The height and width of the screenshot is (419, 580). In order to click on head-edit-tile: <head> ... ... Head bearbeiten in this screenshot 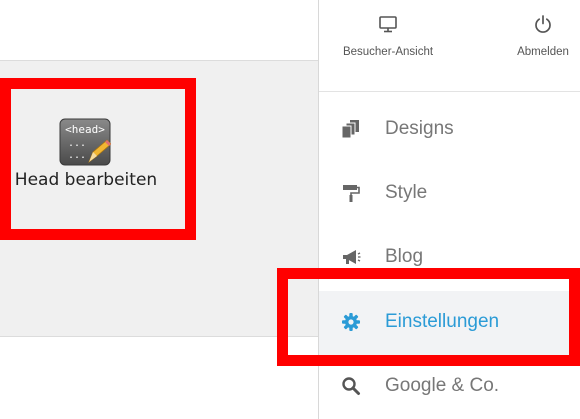, I will do `click(86, 154)`.